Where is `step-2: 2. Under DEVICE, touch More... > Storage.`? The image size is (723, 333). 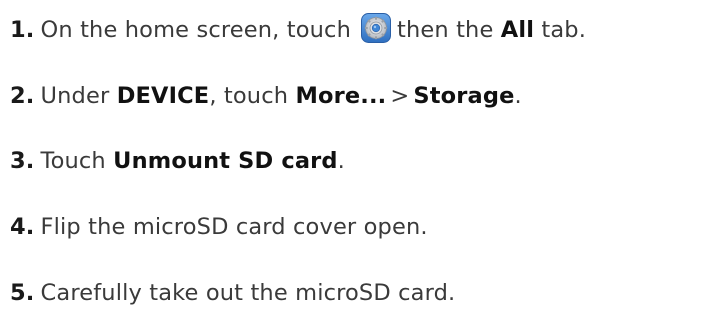
step-2: 2. Under DEVICE, touch More... > Storage. is located at coordinates (266, 96).